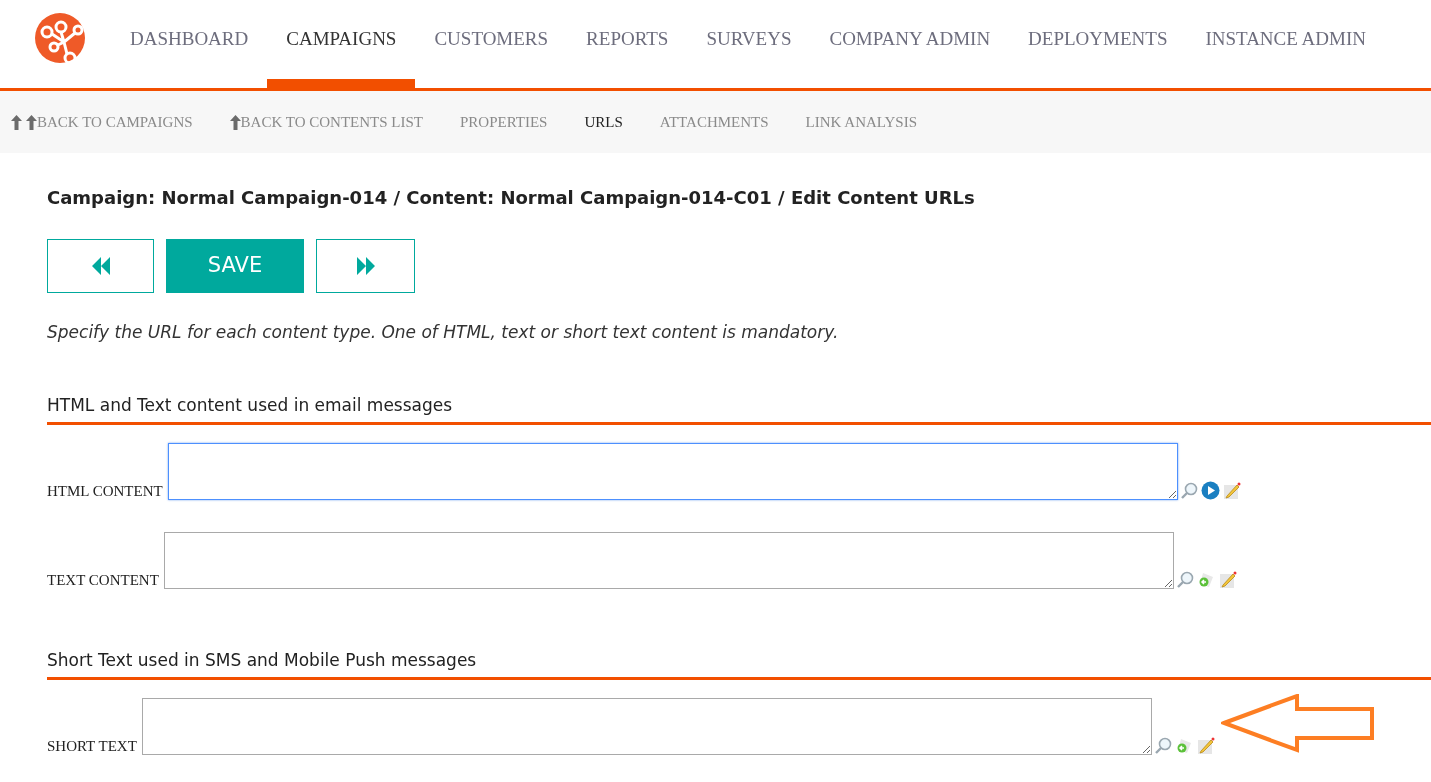  I want to click on nav-tab: SURVEYS, so click(749, 44).